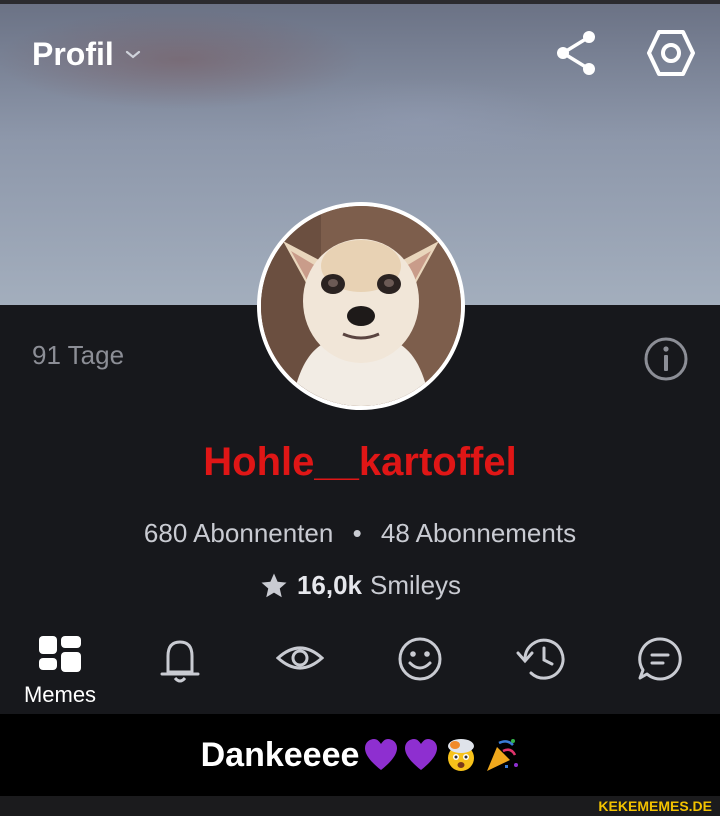  I want to click on tab-history, so click(540, 672).